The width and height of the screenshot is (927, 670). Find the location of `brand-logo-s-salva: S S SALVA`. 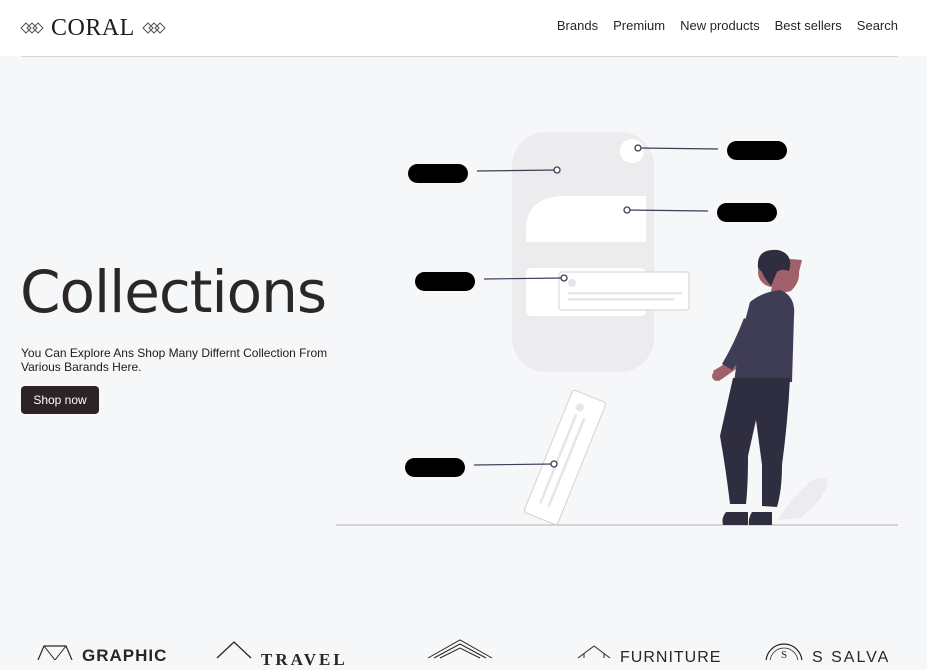

brand-logo-s-salva: S S SALVA is located at coordinates (827, 652).